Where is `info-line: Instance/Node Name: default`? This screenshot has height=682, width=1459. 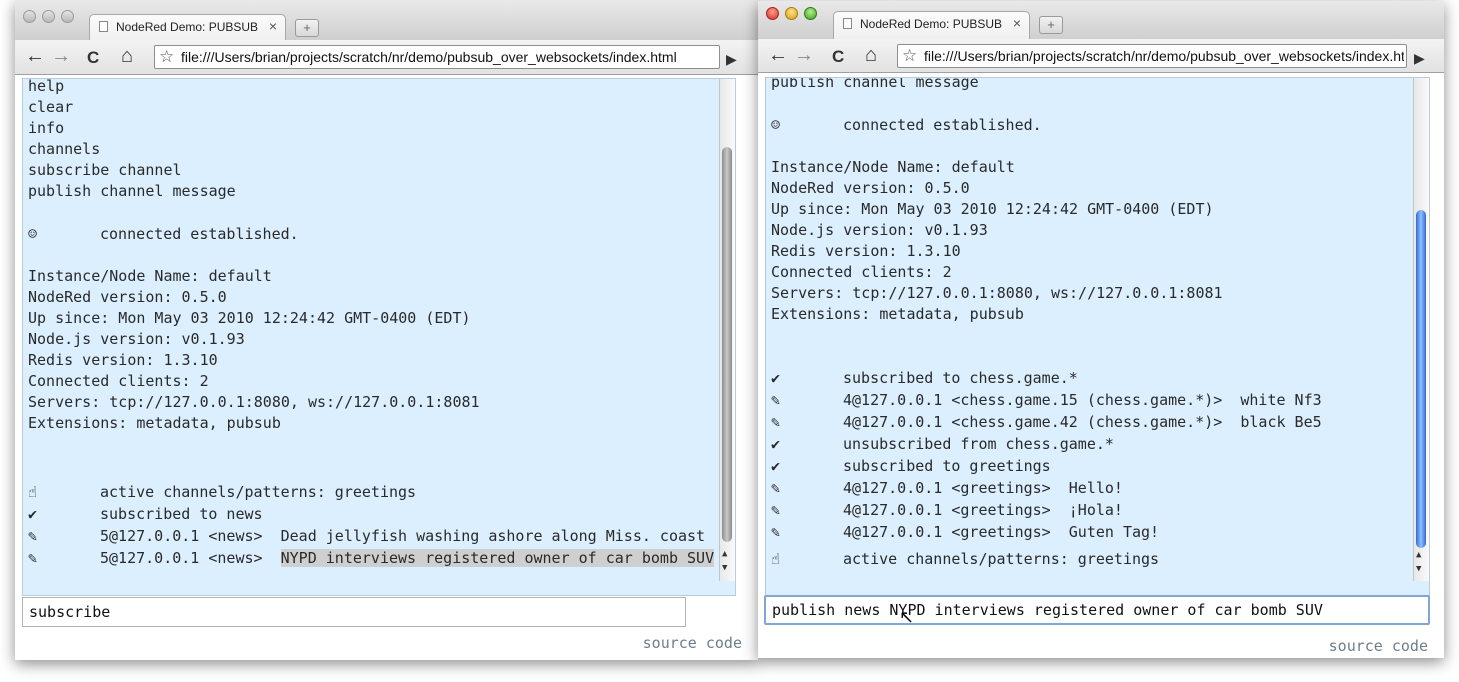 info-line: Instance/Node Name: default is located at coordinates (893, 167).